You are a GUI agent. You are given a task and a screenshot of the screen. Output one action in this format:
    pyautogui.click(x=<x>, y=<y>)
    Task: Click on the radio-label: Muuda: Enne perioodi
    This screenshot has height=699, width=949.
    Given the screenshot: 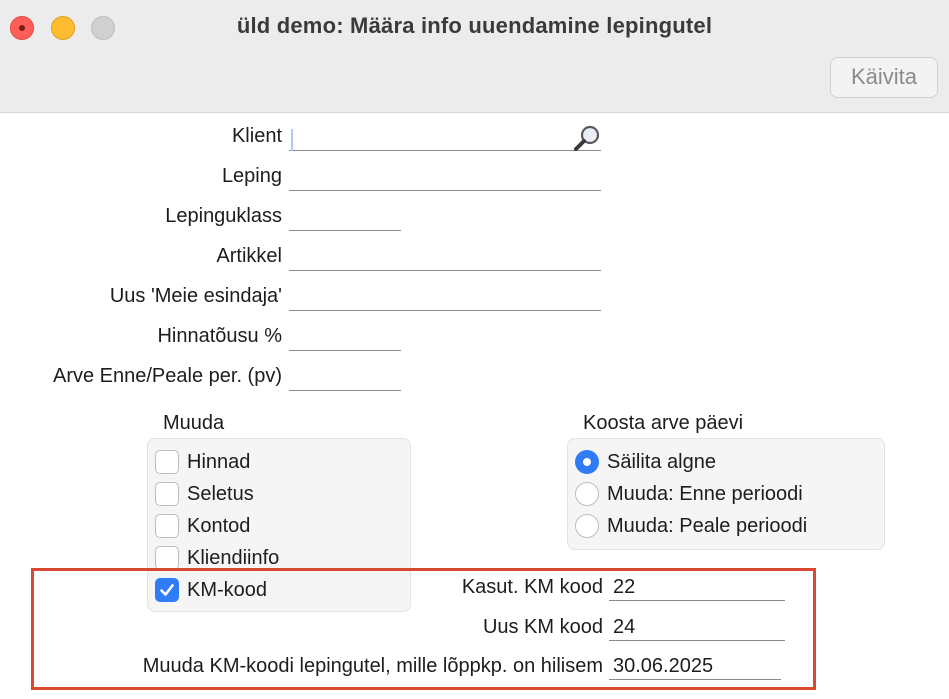 What is the action you would take?
    pyautogui.click(x=705, y=494)
    